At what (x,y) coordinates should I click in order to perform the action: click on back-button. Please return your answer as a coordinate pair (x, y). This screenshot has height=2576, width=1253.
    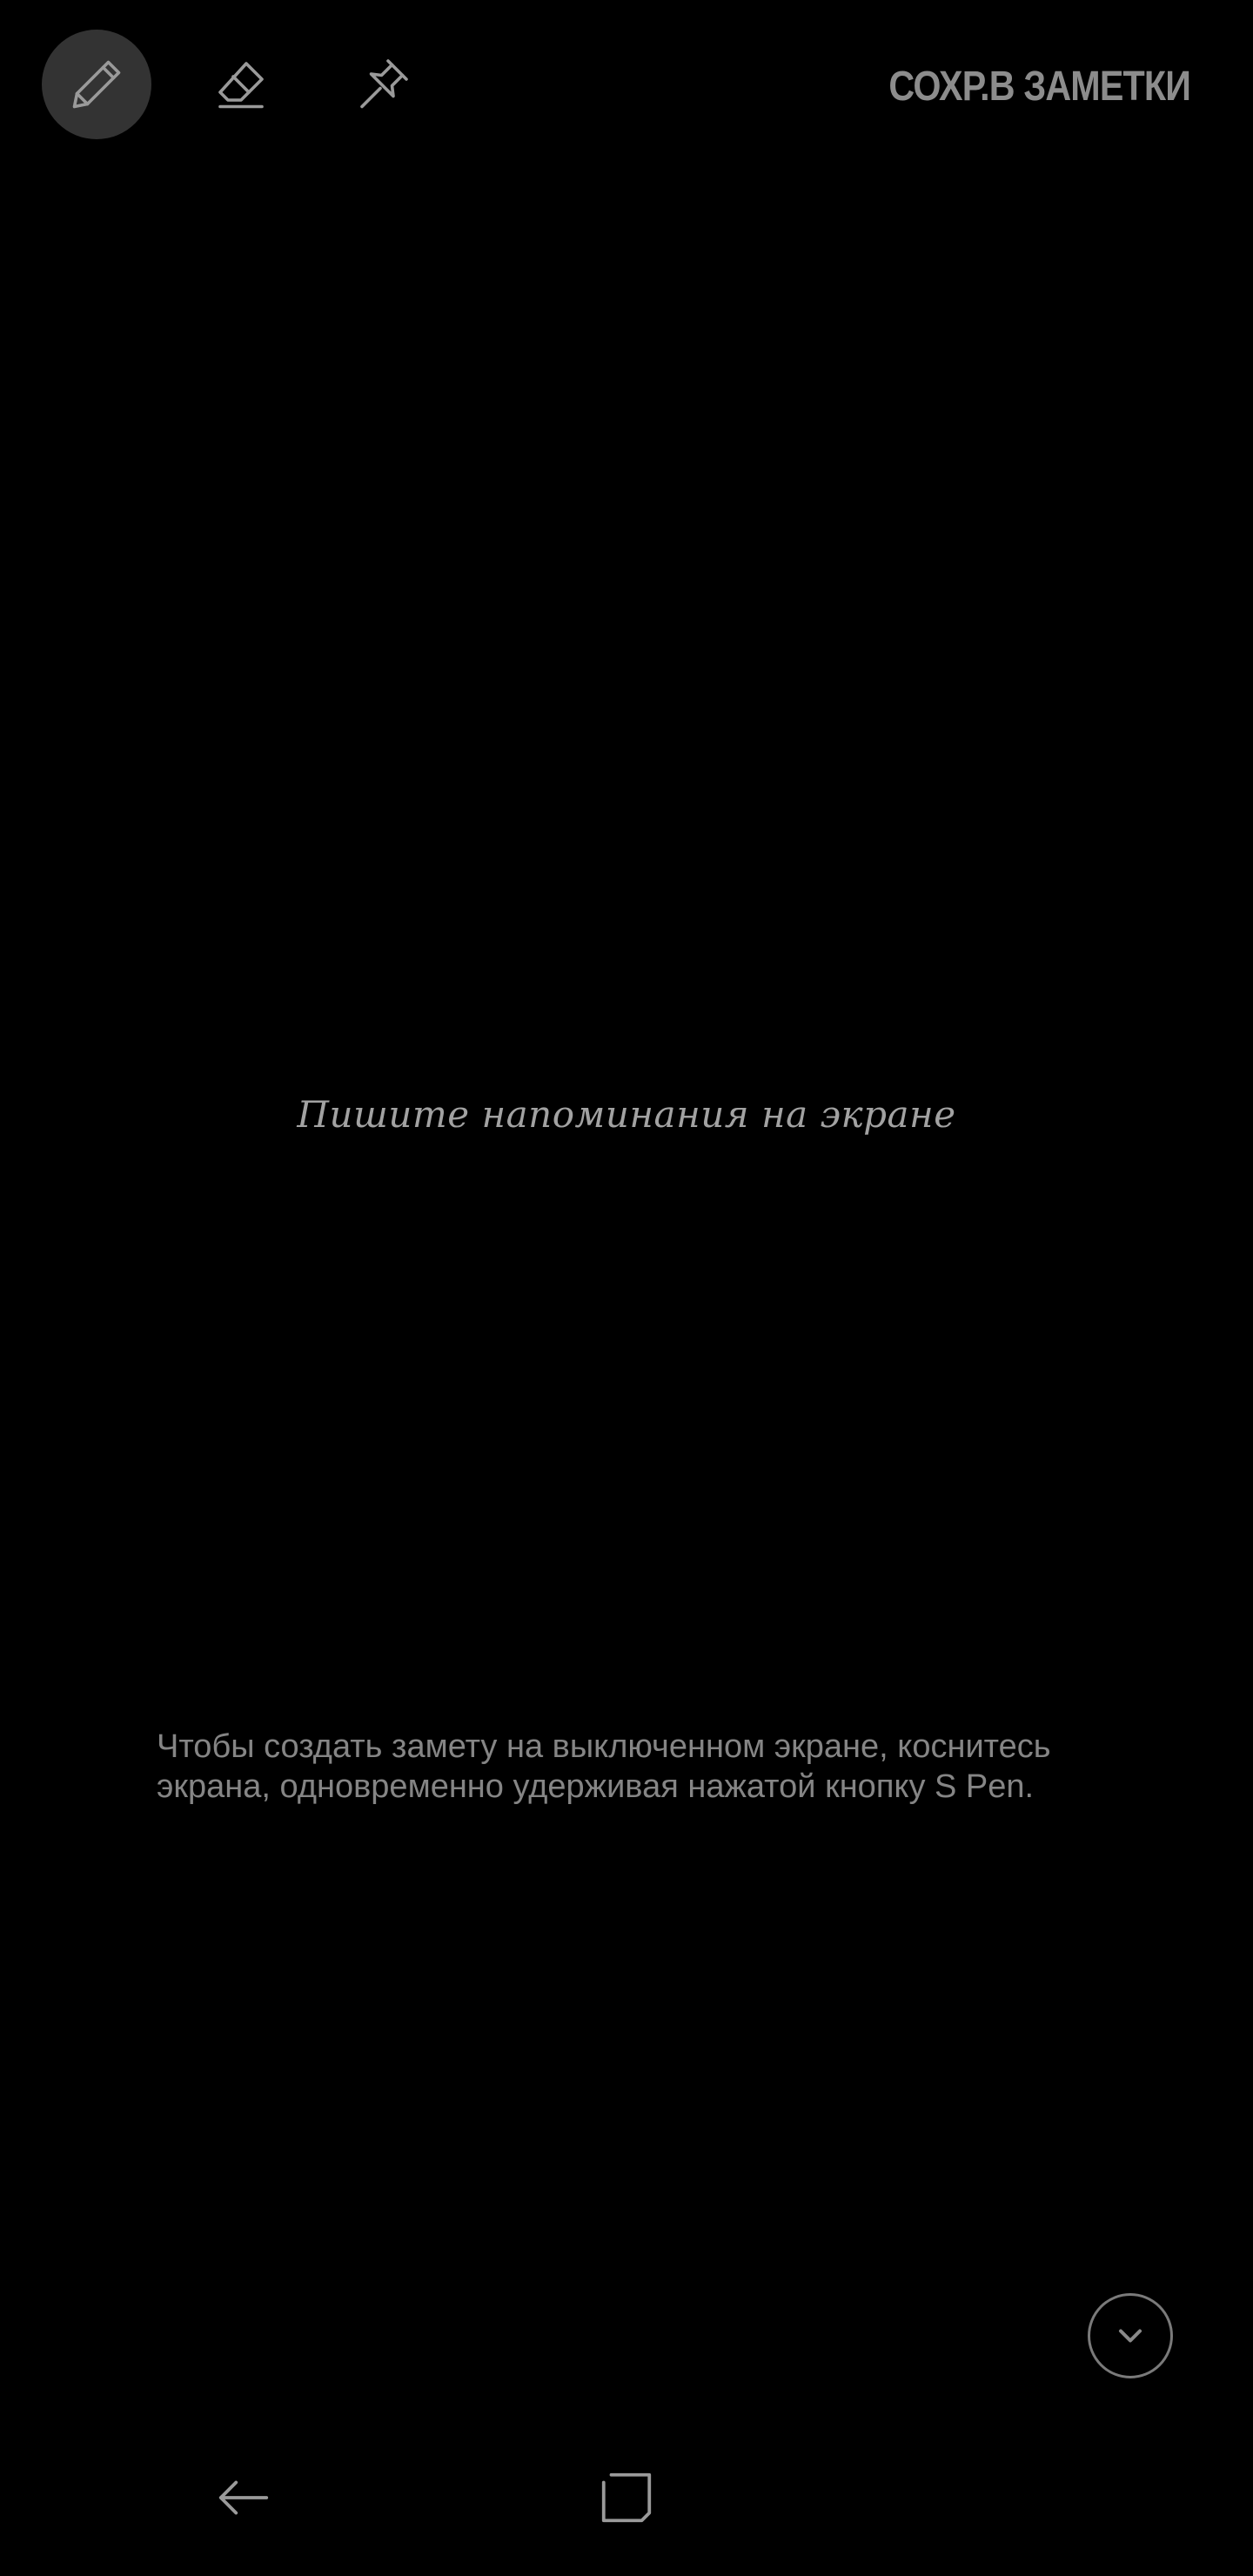
    Looking at the image, I should click on (244, 2498).